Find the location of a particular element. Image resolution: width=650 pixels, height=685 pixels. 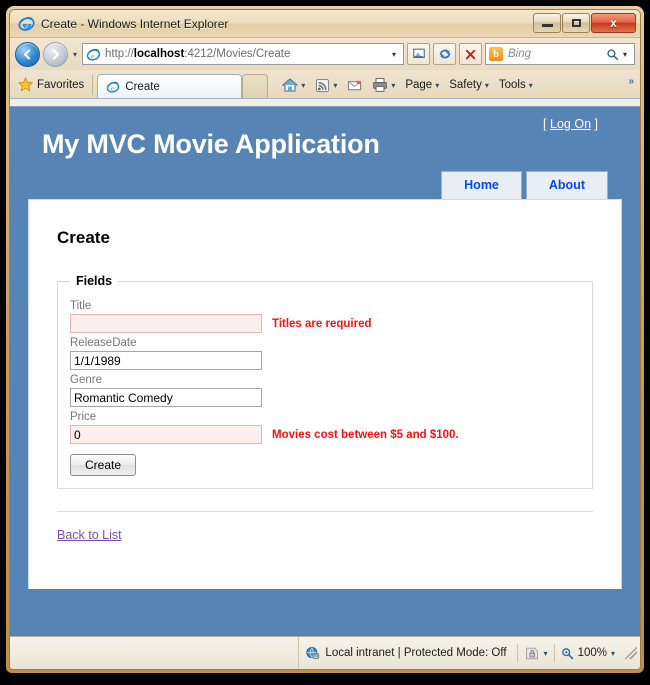

resize-grip is located at coordinates (631, 653).